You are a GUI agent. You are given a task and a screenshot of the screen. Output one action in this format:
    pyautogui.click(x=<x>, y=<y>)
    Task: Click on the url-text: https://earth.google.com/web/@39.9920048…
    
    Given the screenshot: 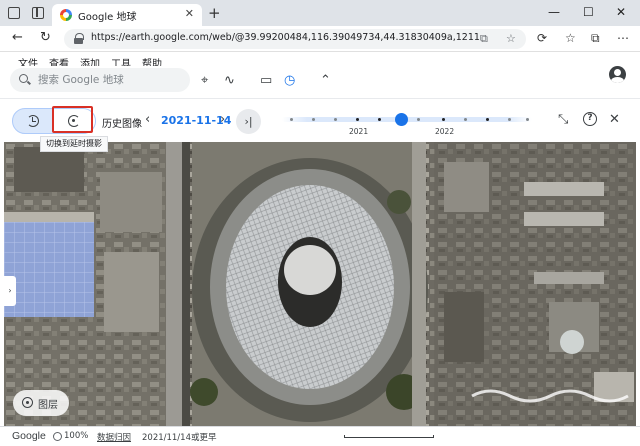 What is the action you would take?
    pyautogui.click(x=286, y=37)
    